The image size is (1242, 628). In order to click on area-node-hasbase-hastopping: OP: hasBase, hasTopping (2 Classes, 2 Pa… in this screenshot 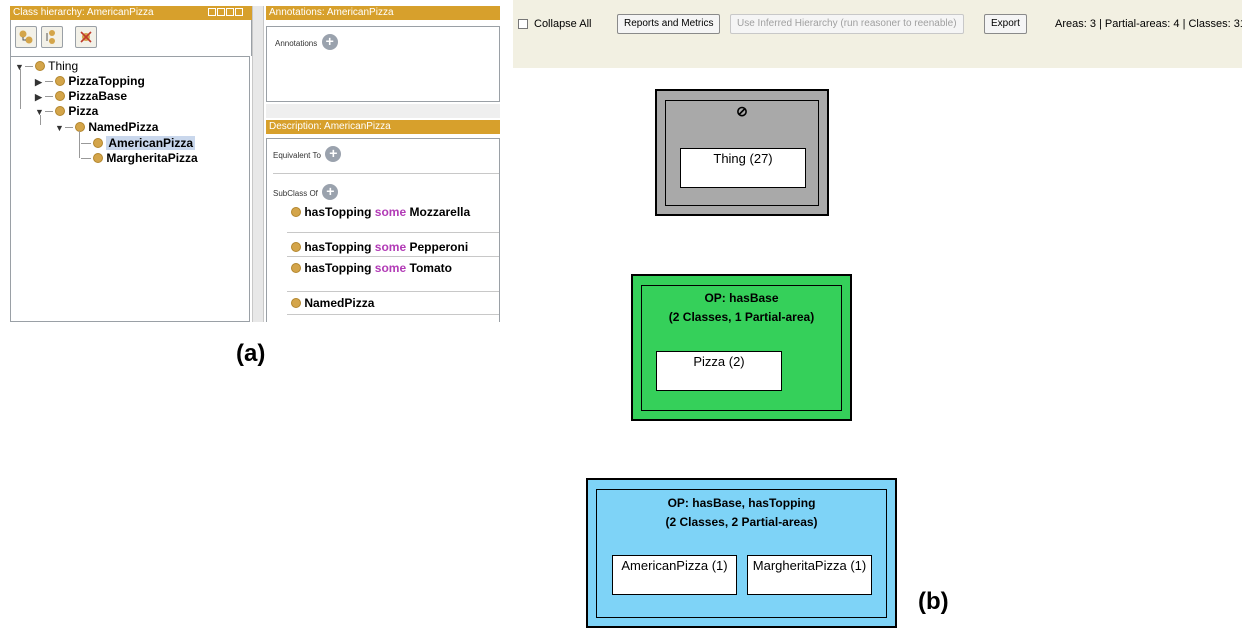, I will do `click(741, 553)`.